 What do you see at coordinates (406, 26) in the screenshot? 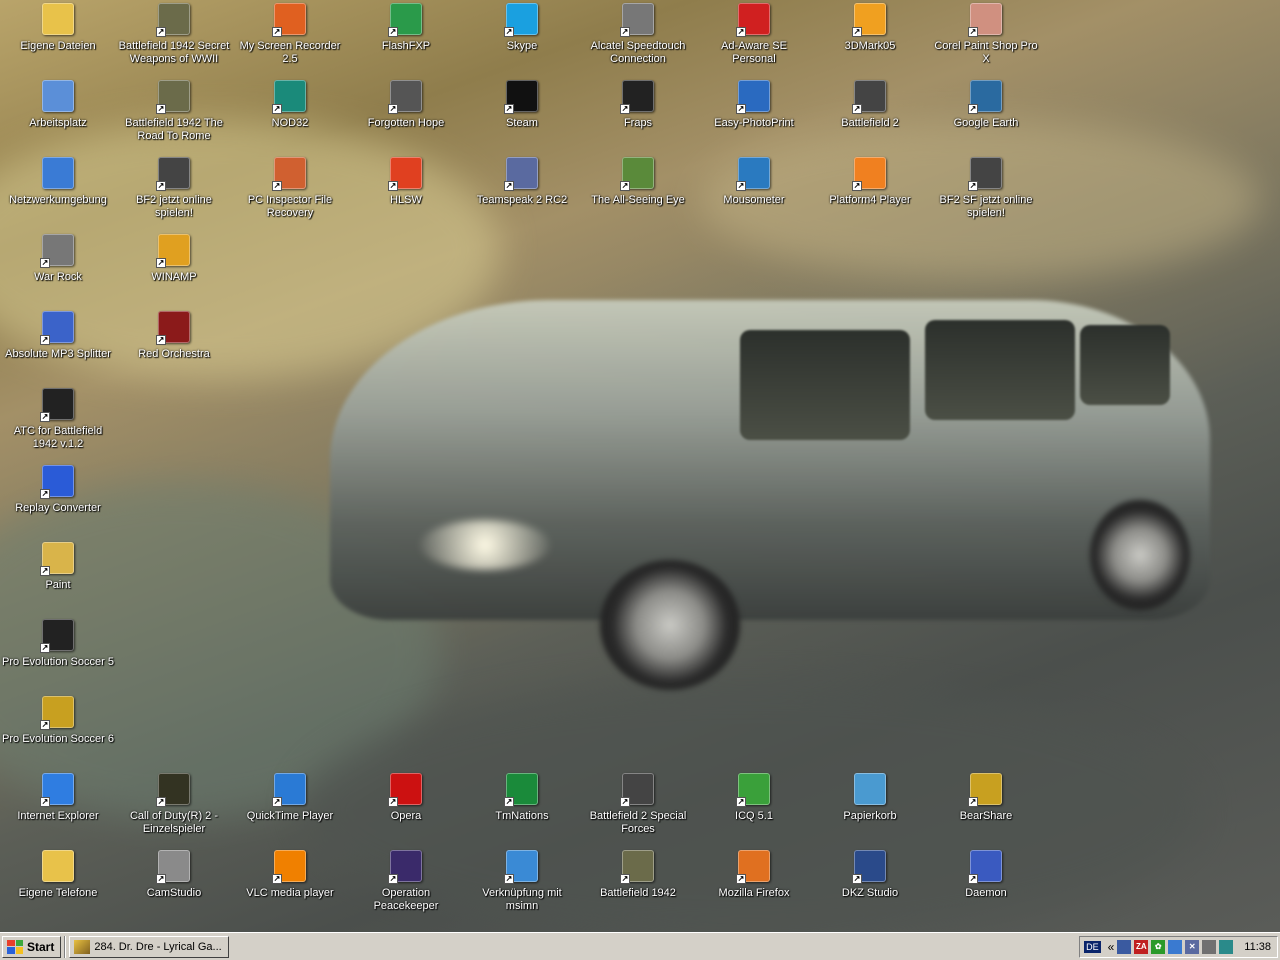
I see `desktop-icon-flashfxp: ↗ FlashFXP` at bounding box center [406, 26].